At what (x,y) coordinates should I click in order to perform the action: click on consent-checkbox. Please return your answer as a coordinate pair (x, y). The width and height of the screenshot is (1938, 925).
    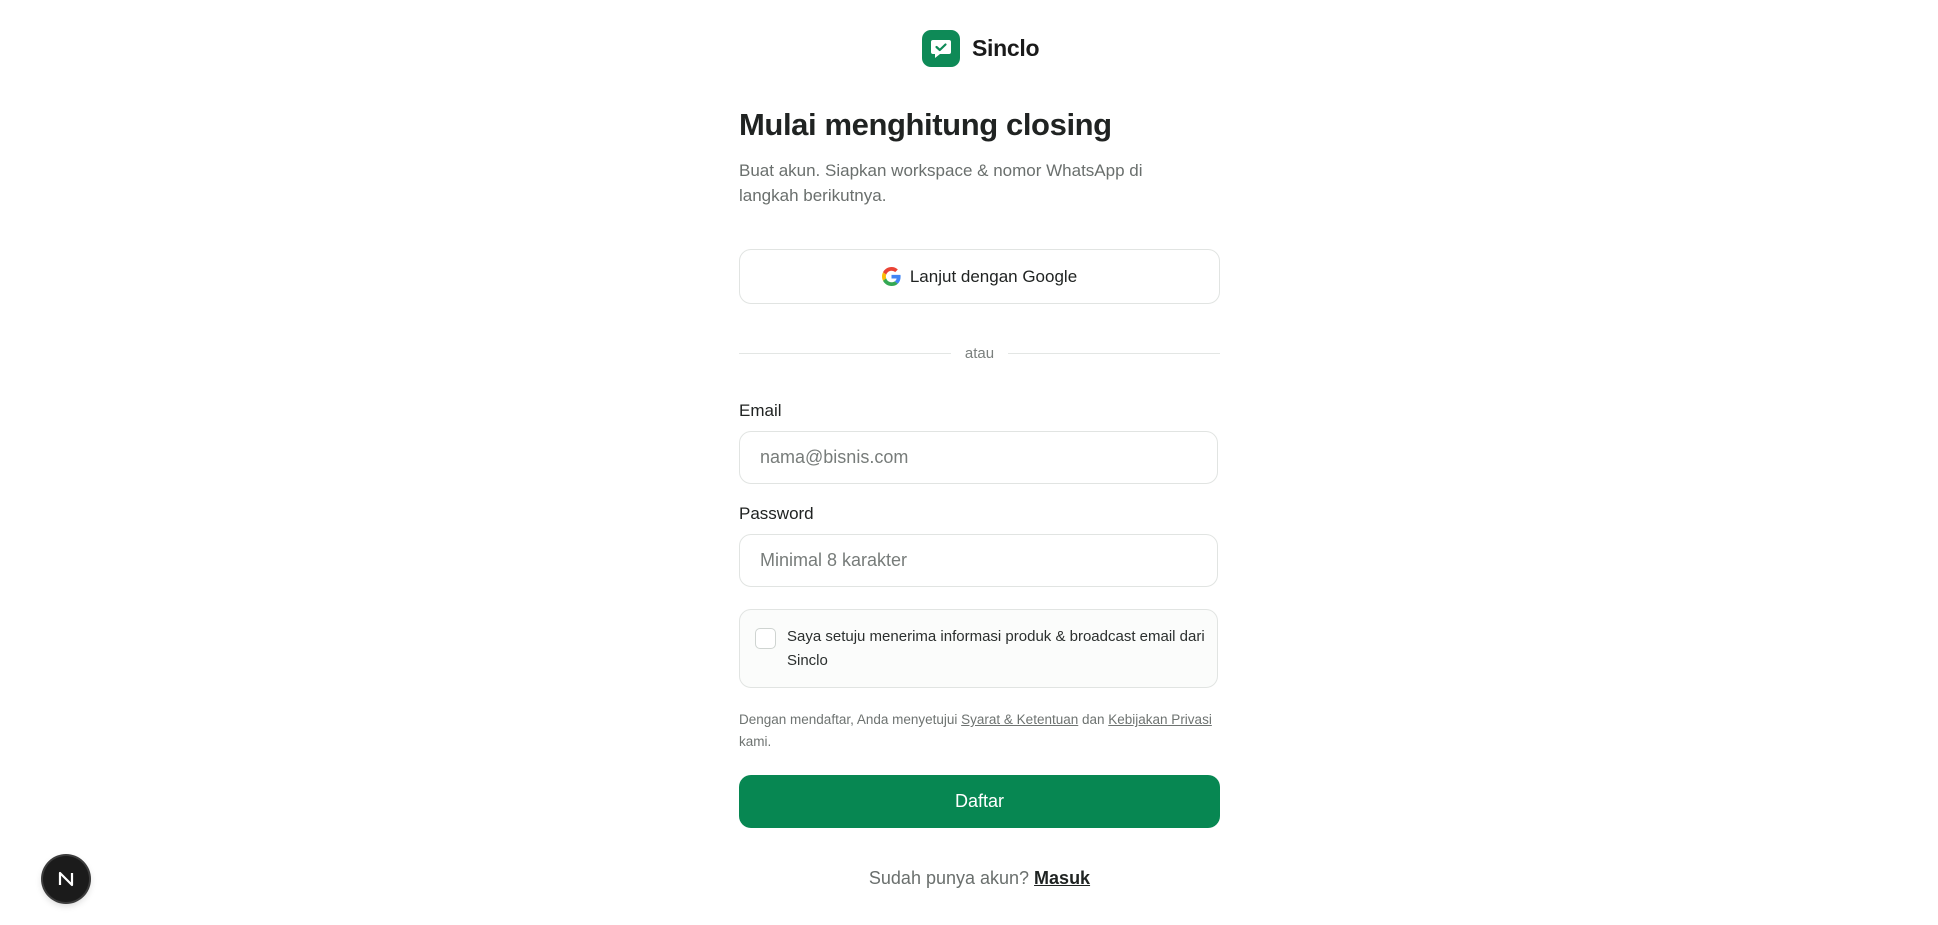
    Looking at the image, I should click on (765, 638).